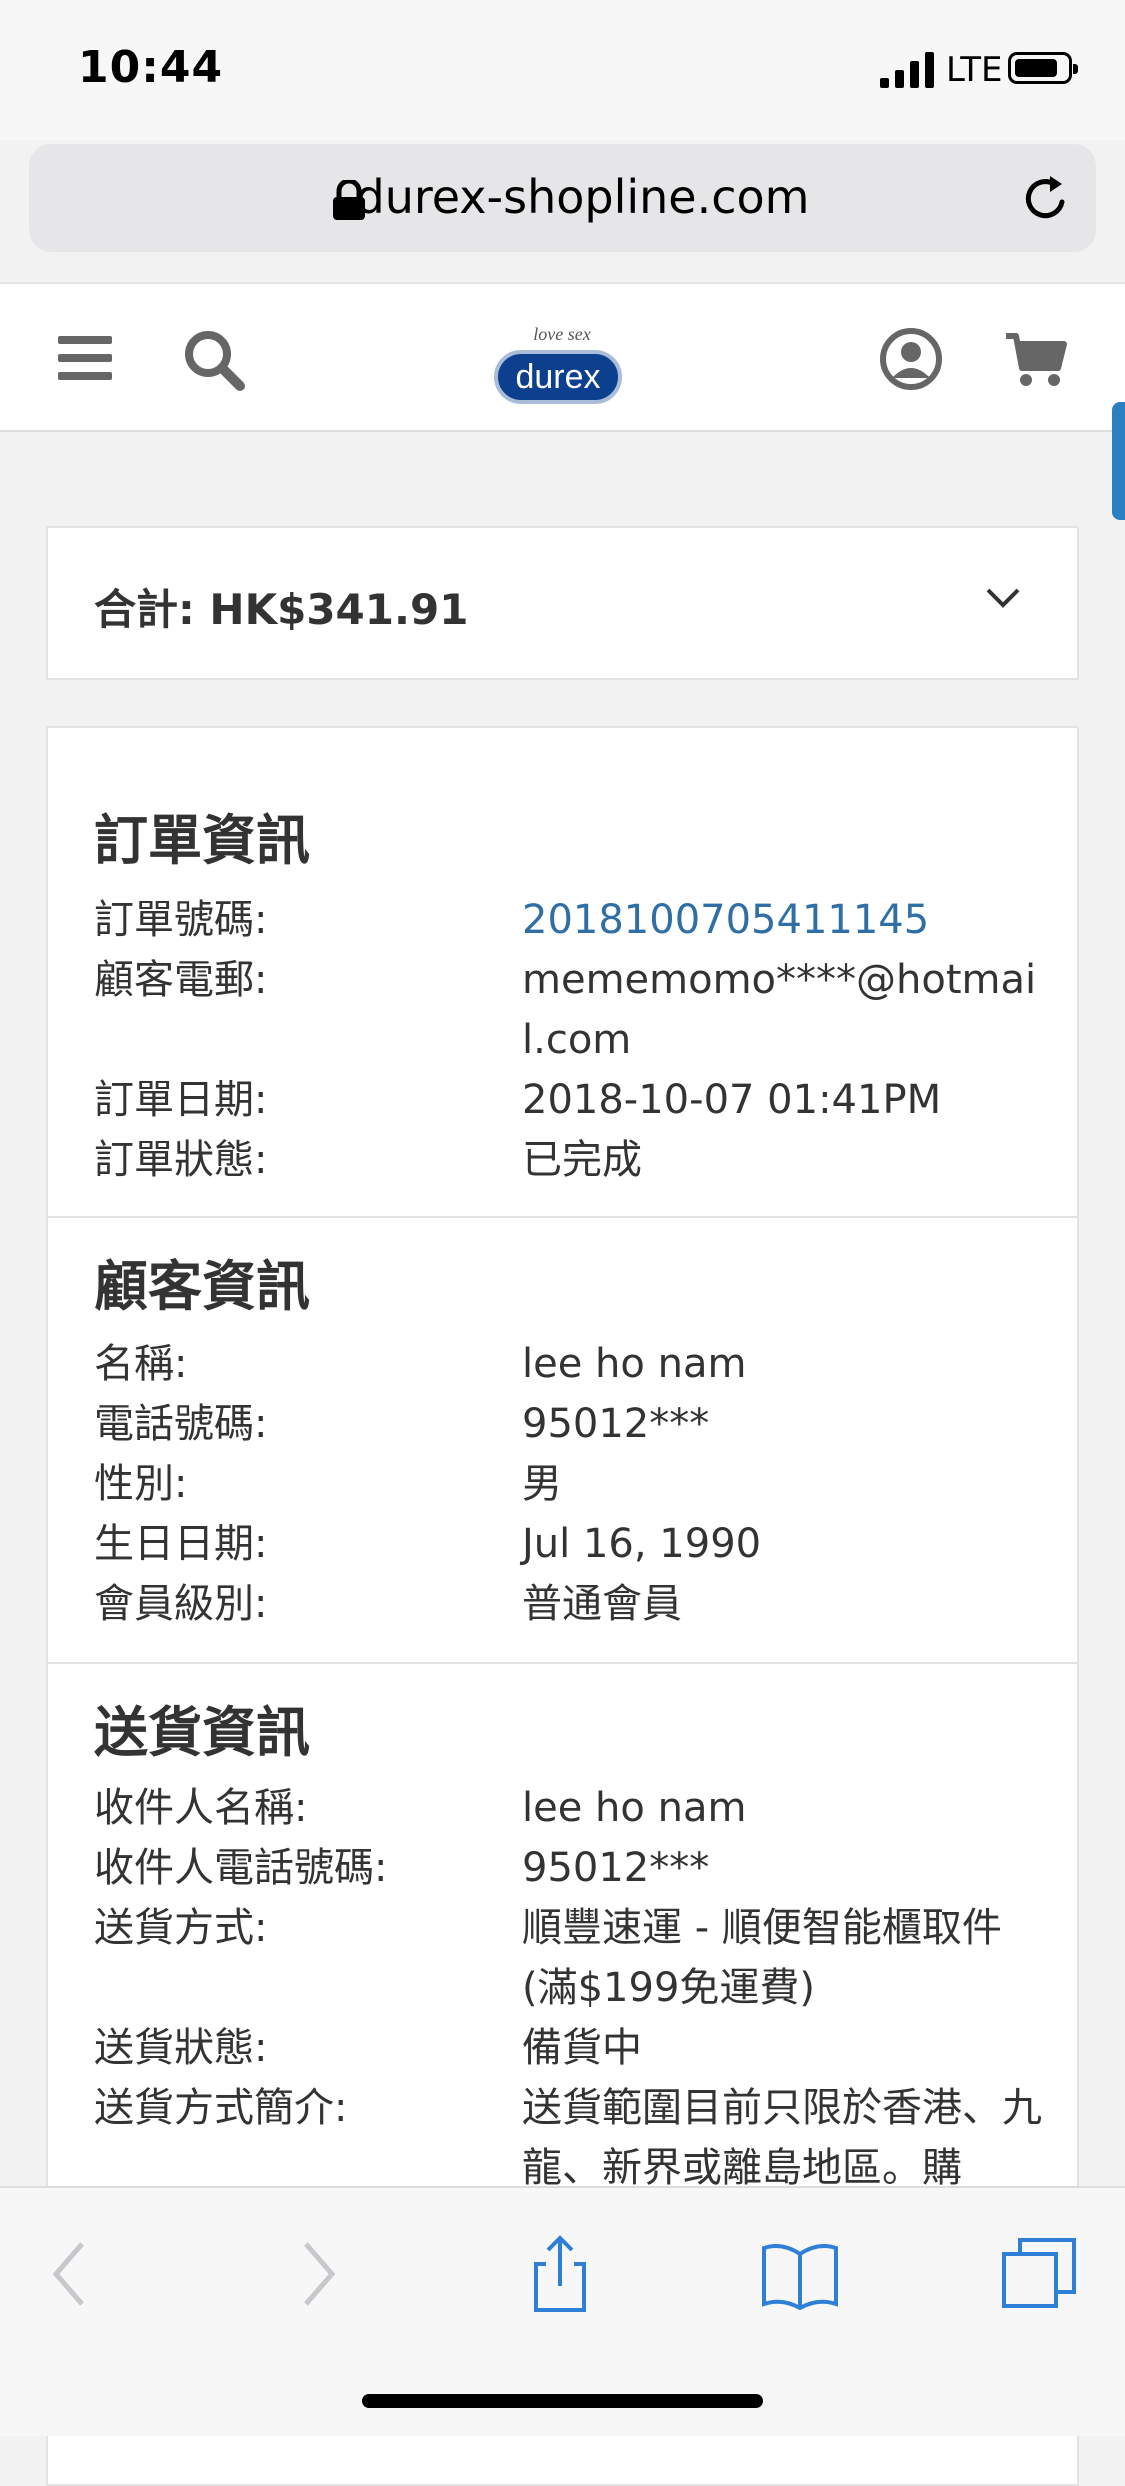  What do you see at coordinates (281, 609) in the screenshot?
I see `total-label: 合計: HK$341.91` at bounding box center [281, 609].